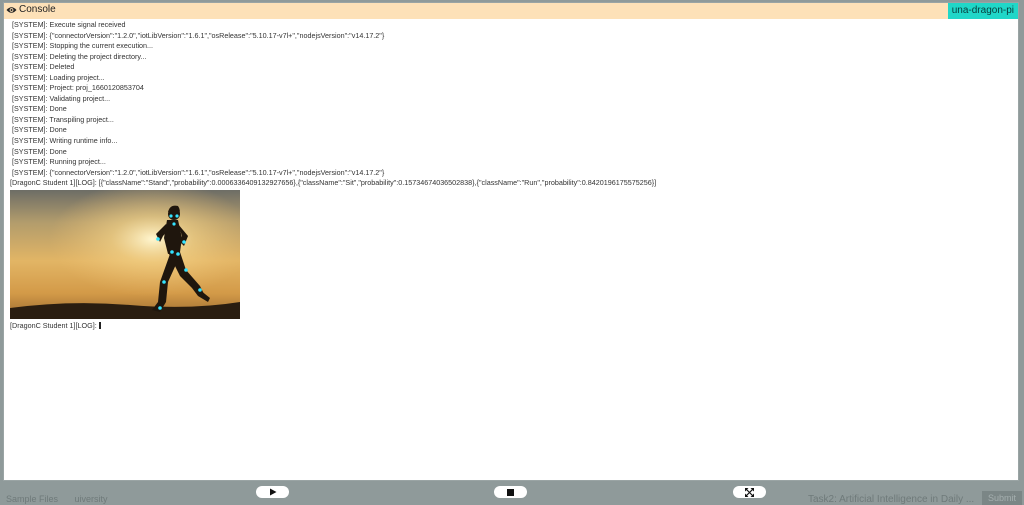  What do you see at coordinates (37, 9) in the screenshot?
I see `console-title-label: Console` at bounding box center [37, 9].